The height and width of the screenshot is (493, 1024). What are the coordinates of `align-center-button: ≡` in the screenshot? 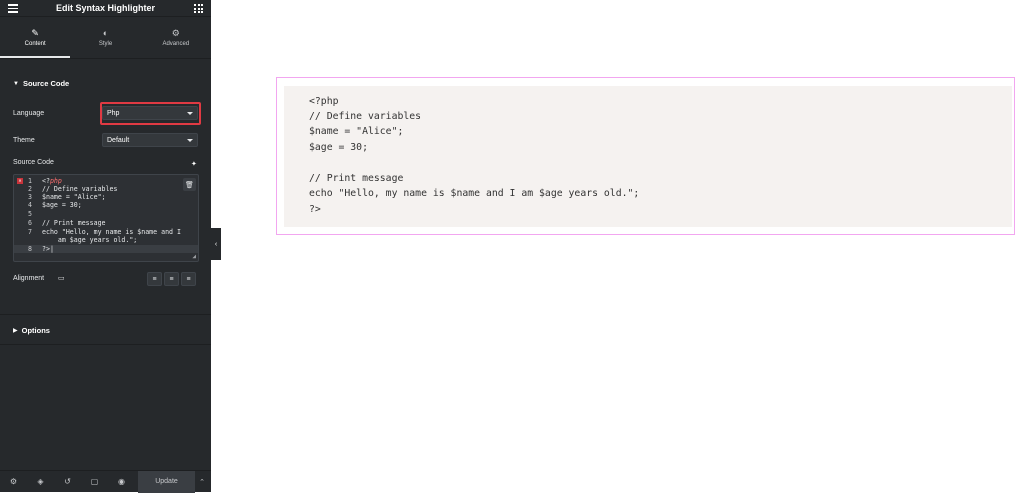 It's located at (171, 279).